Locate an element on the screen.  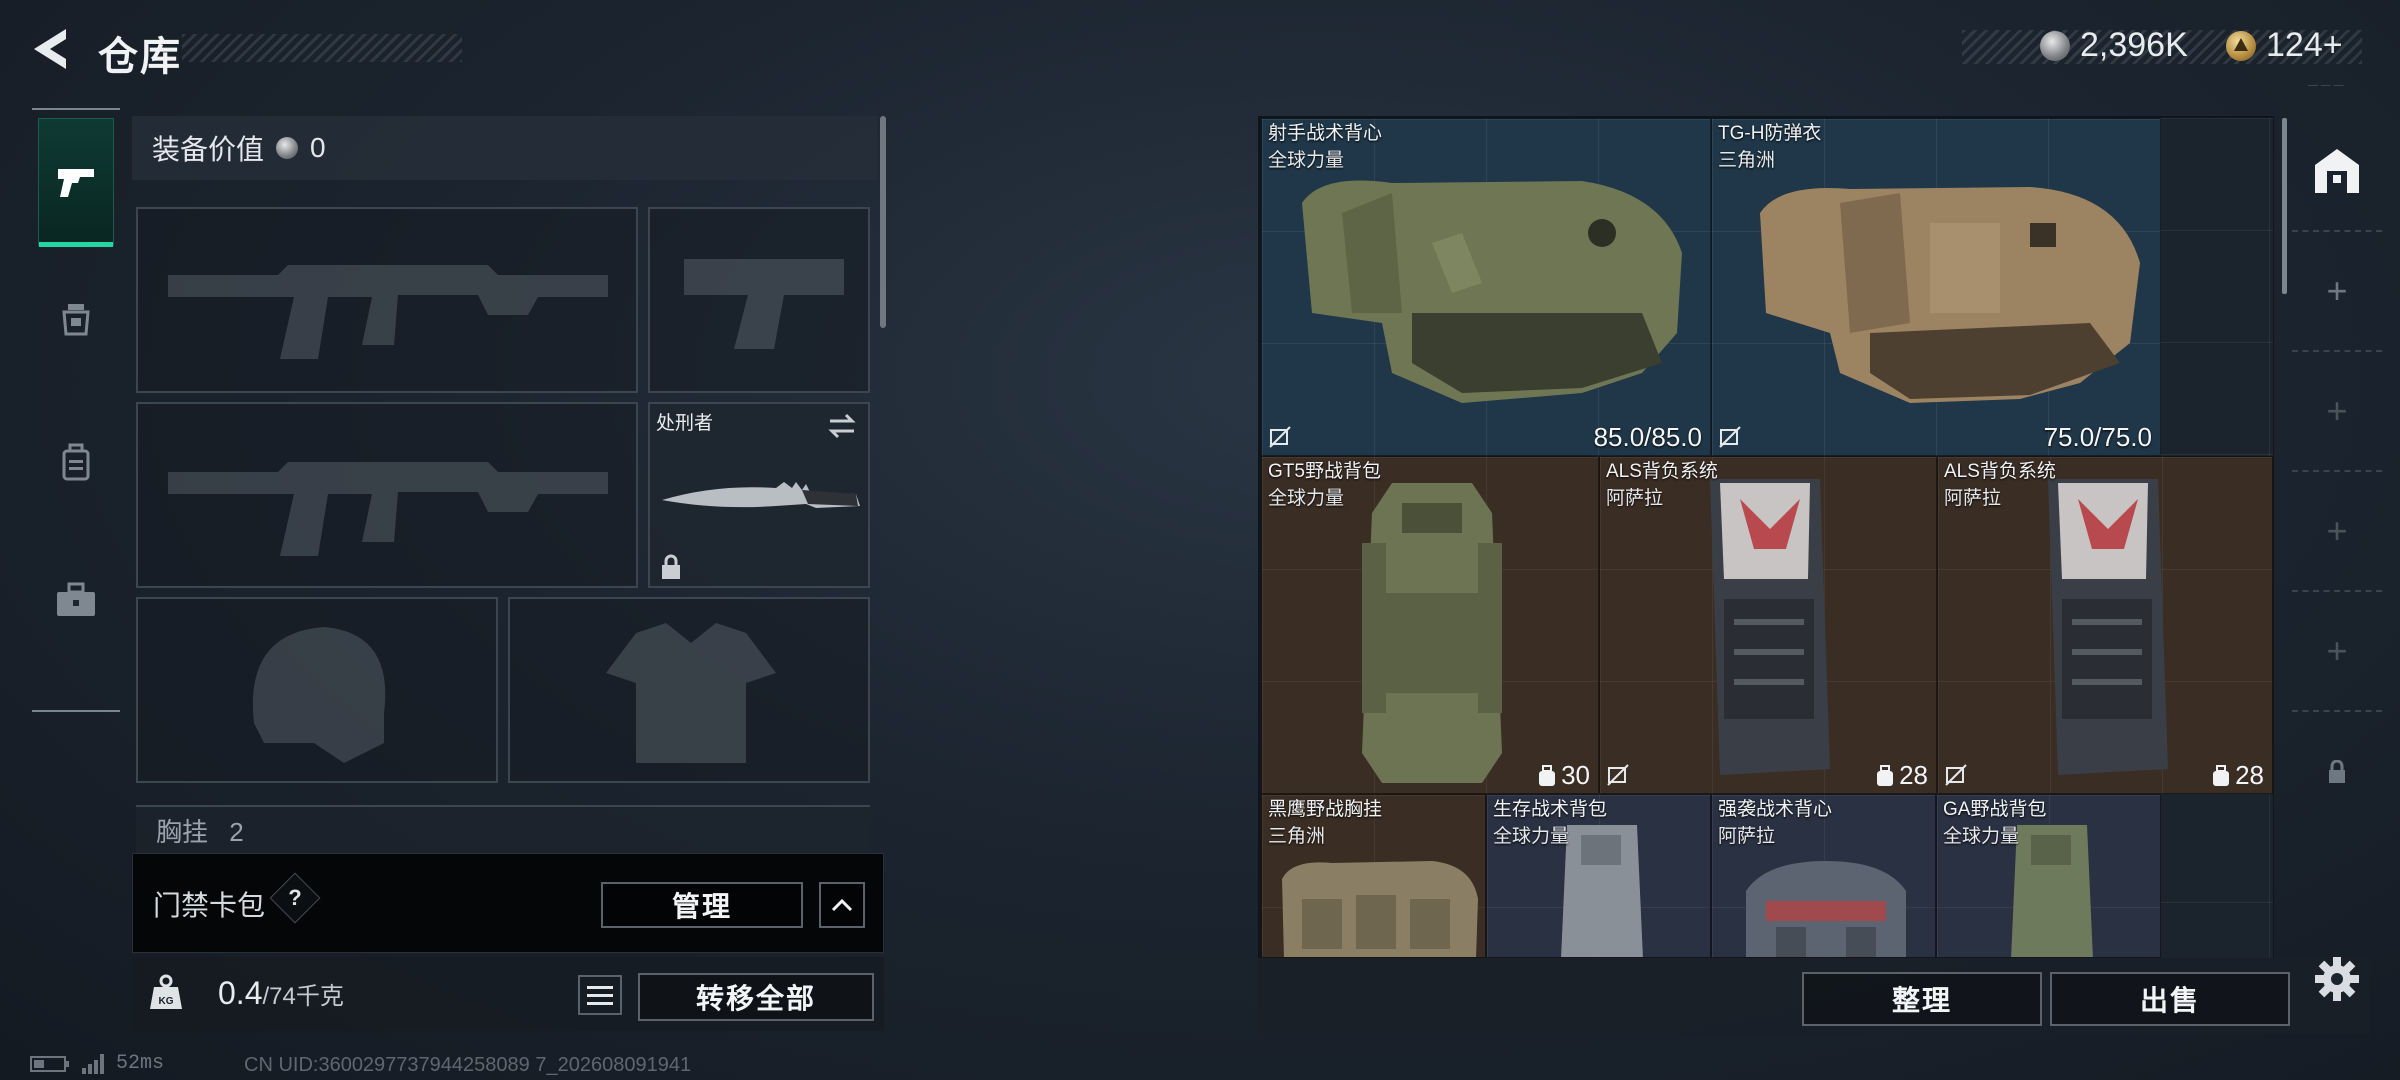
version-mark: — — — is located at coordinates (2326, 85).